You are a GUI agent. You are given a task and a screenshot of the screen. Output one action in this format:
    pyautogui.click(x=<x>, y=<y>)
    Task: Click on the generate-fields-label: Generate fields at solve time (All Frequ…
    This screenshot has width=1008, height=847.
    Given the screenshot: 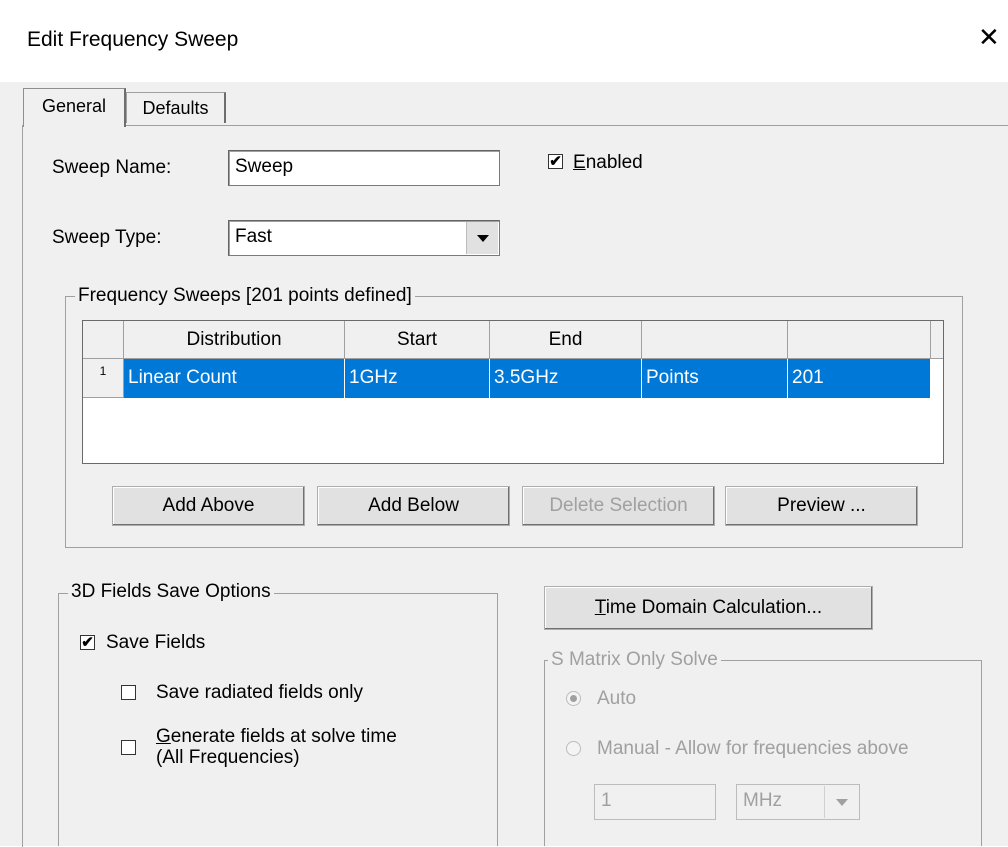 What is the action you would take?
    pyautogui.click(x=276, y=747)
    